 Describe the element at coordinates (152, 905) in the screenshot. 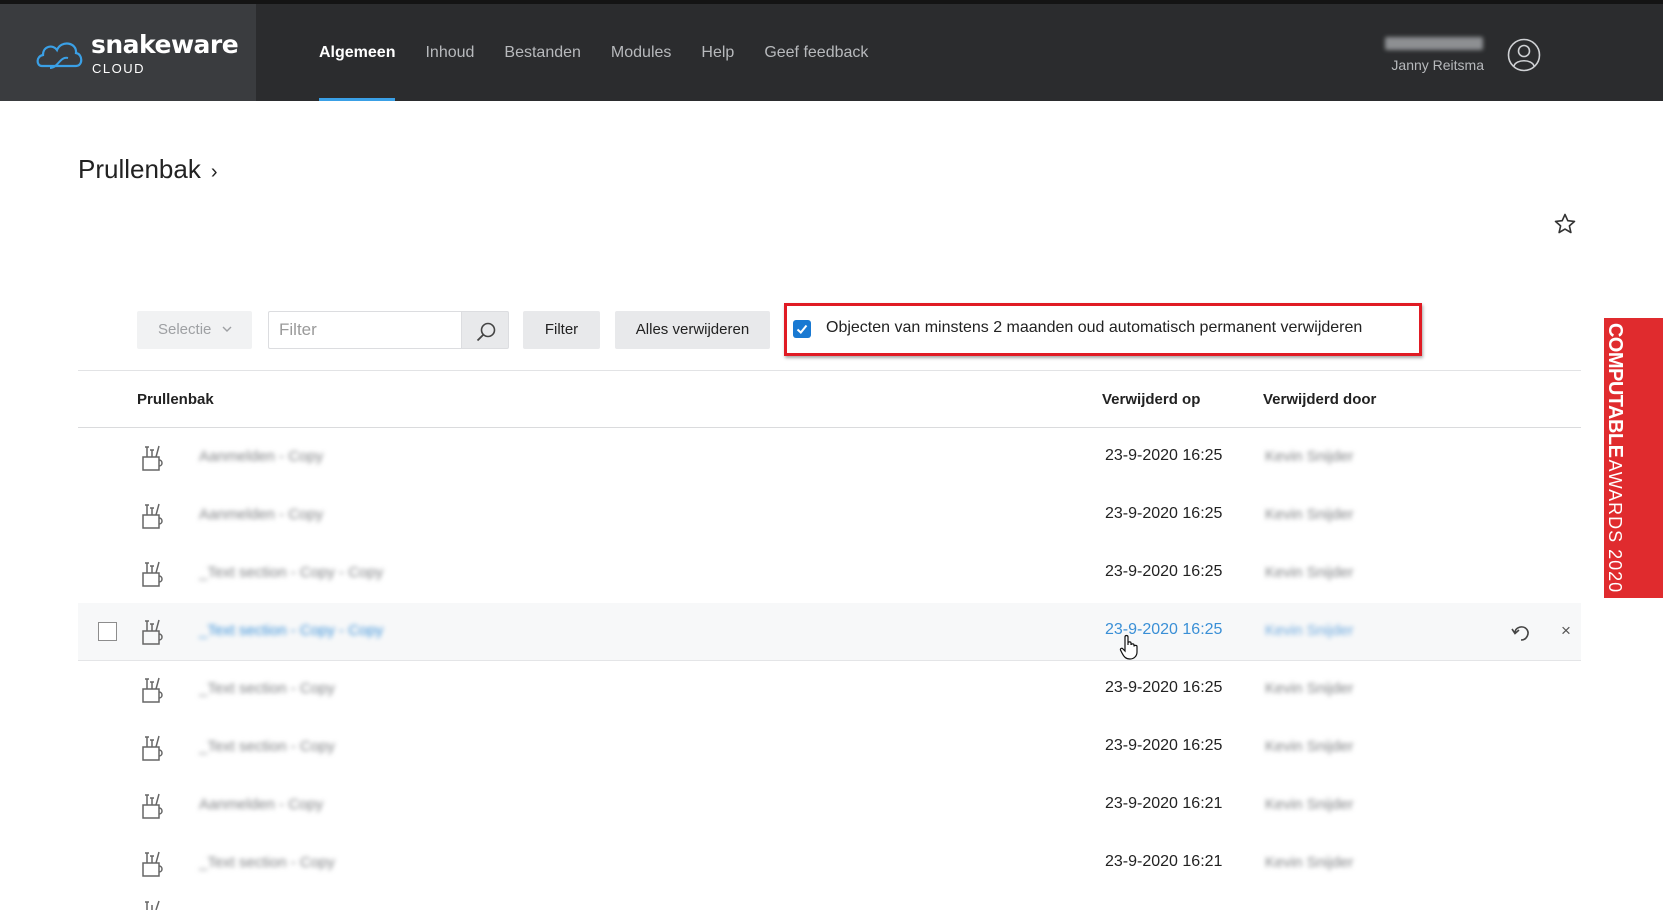

I see `page-item-icon-partial` at that location.